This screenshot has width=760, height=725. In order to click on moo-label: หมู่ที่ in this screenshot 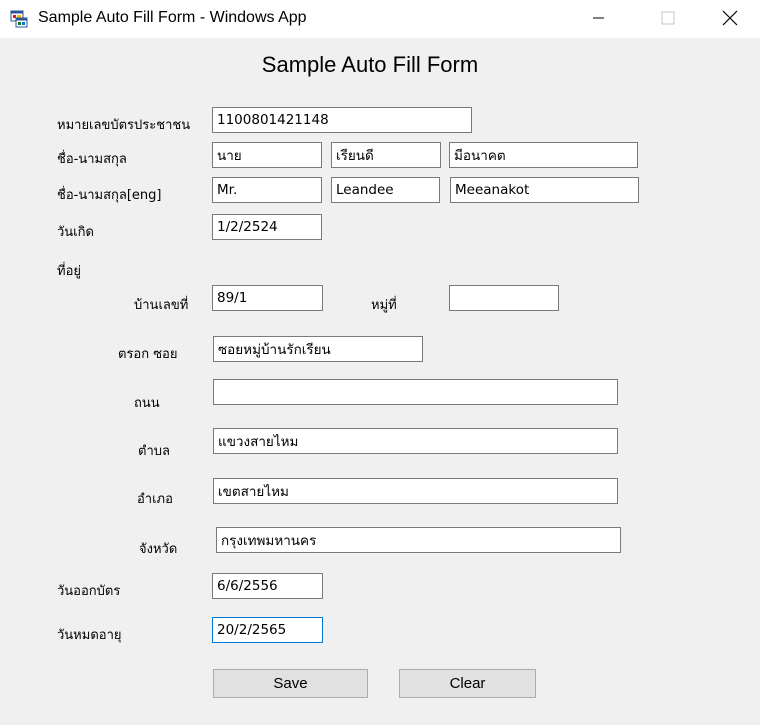, I will do `click(384, 305)`.